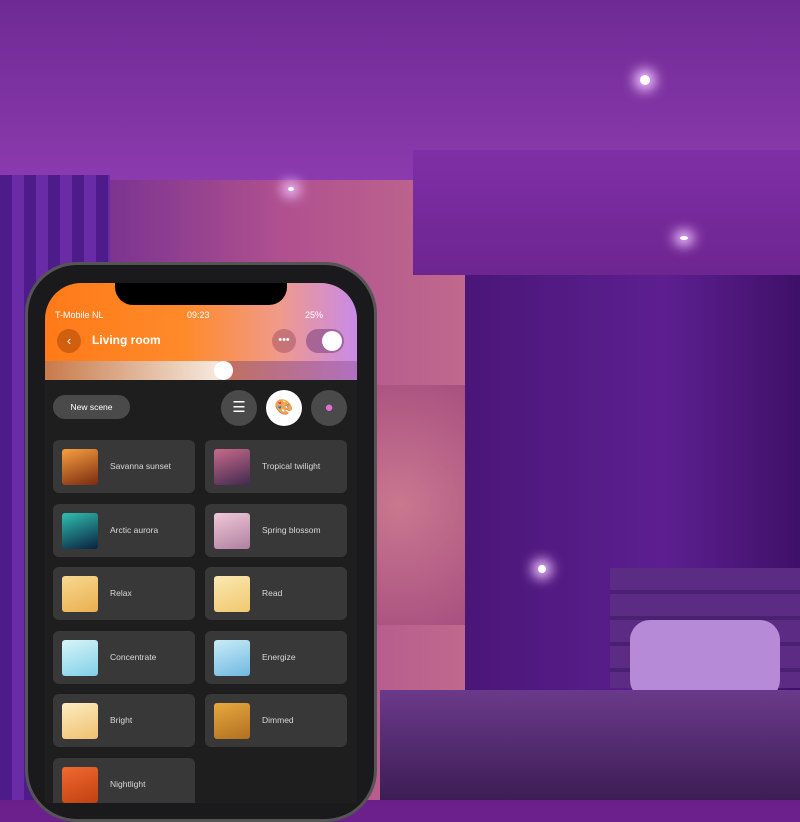 Image resolution: width=800 pixels, height=822 pixels. I want to click on palette-view-button: 🎨, so click(284, 408).